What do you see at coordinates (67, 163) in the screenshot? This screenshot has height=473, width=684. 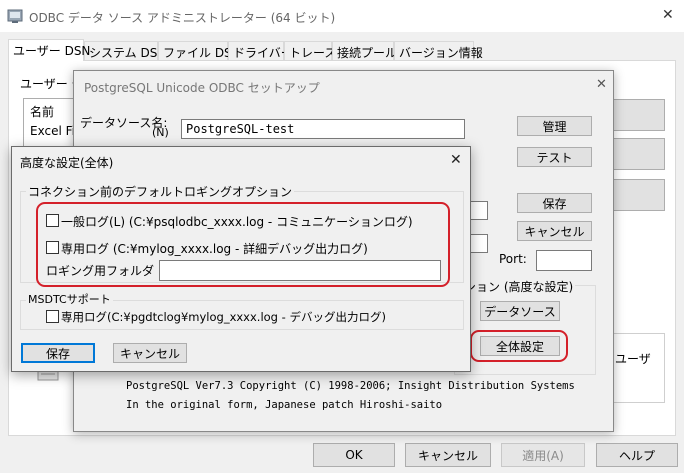 I see `advanced-dialog-title: 高度な設定(全体)` at bounding box center [67, 163].